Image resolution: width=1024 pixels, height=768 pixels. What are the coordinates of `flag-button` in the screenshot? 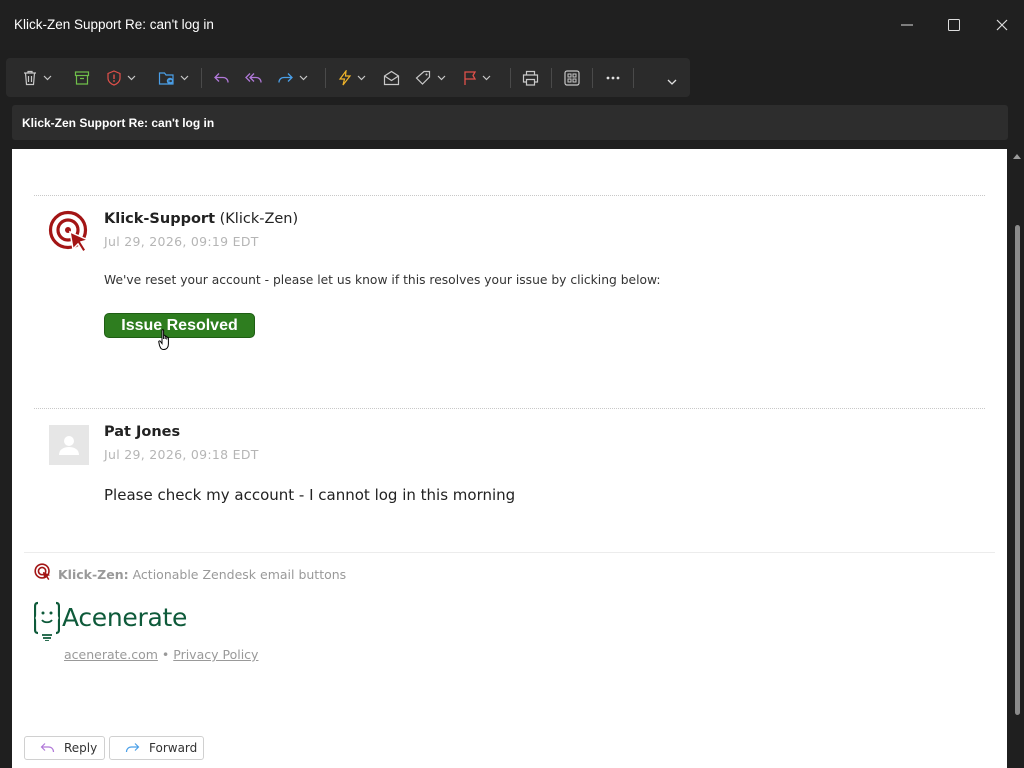 It's located at (477, 77).